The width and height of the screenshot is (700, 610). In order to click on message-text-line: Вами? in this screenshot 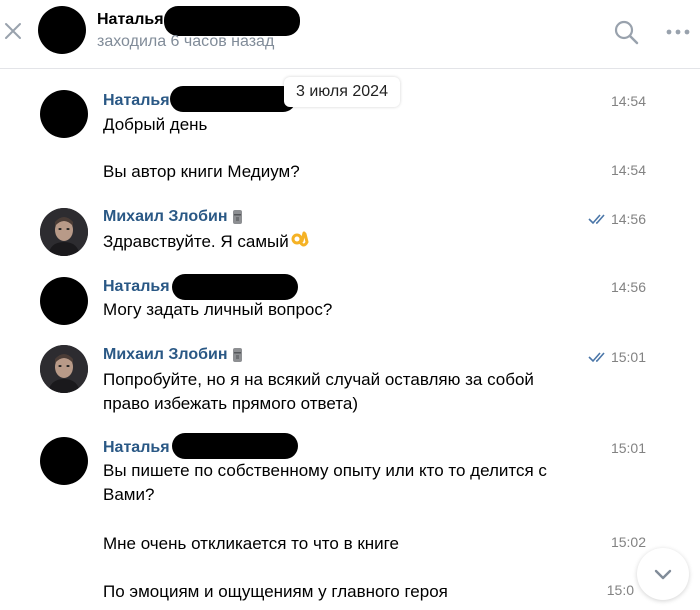, I will do `click(129, 494)`.